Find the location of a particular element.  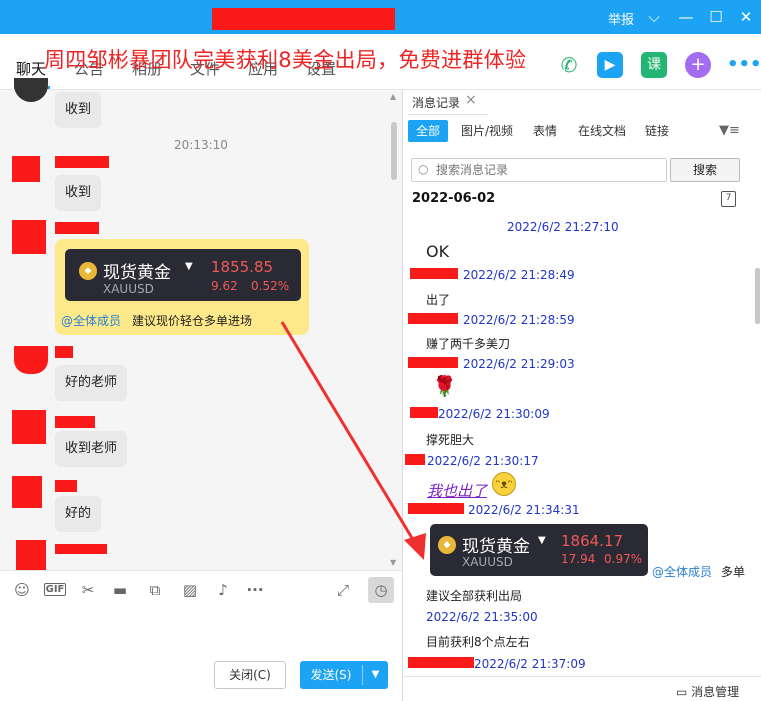

quote-price: 1864.17 is located at coordinates (592, 541).